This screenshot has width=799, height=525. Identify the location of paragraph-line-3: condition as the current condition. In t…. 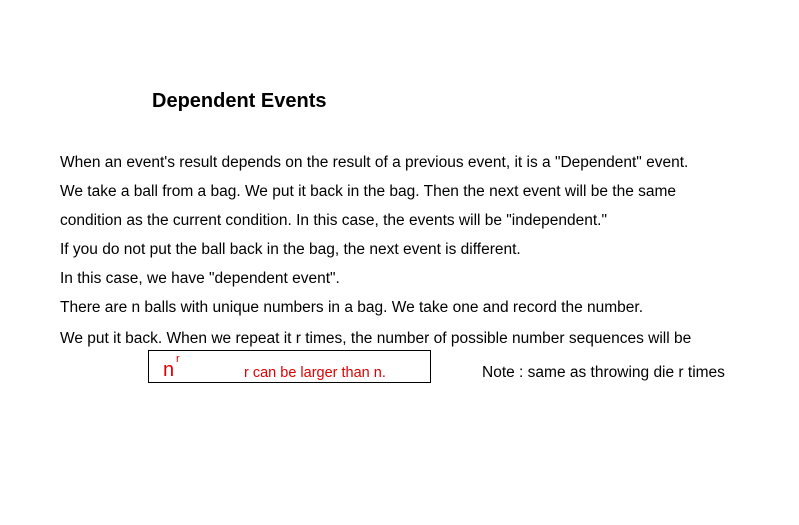
(333, 220).